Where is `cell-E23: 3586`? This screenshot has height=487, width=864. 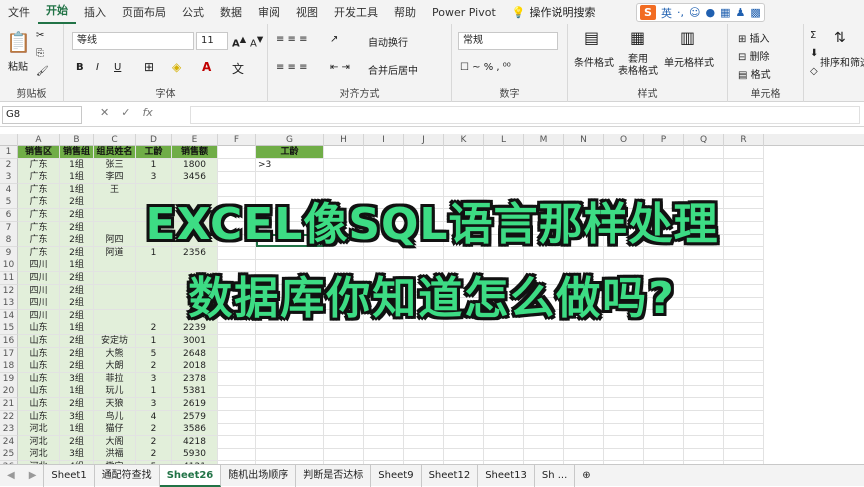 cell-E23: 3586 is located at coordinates (195, 430).